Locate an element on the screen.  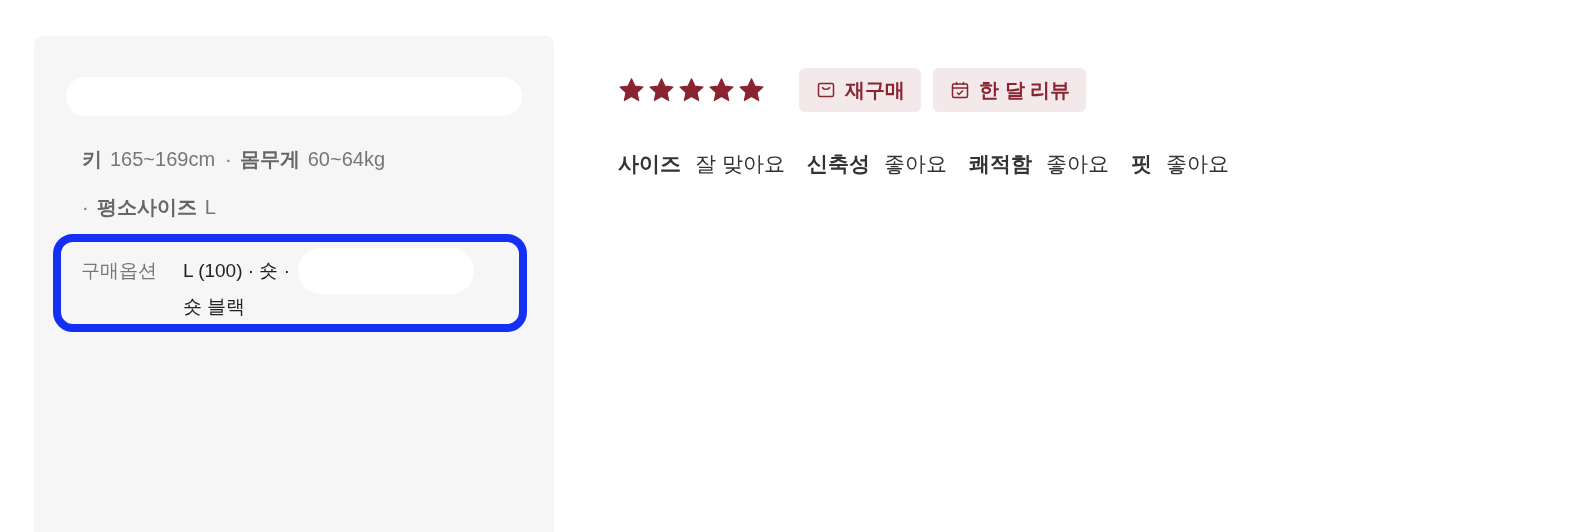
profile-value: 165~169cm is located at coordinates (163, 159).